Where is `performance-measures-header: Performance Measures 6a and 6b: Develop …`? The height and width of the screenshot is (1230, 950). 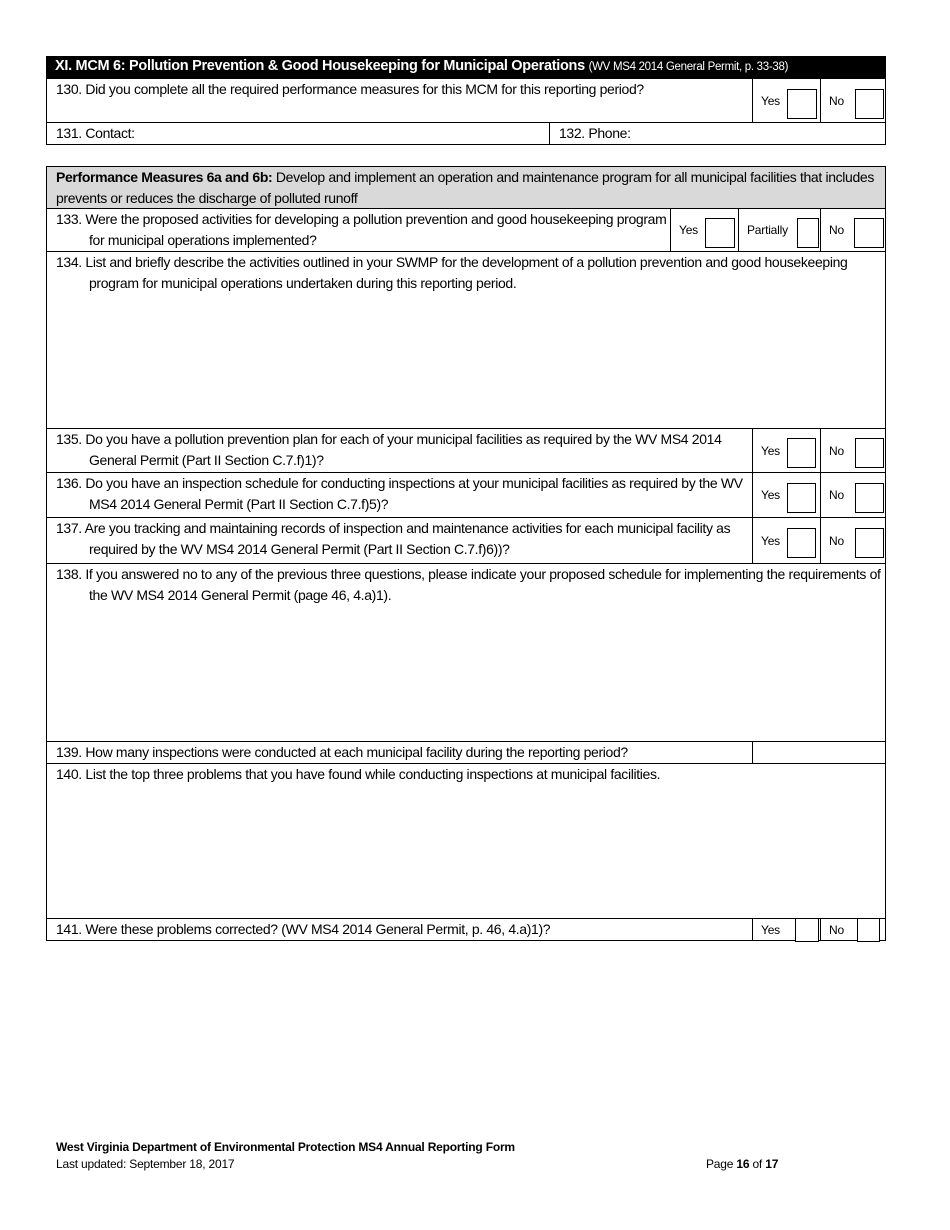 performance-measures-header: Performance Measures 6a and 6b: Develop … is located at coordinates (466, 187).